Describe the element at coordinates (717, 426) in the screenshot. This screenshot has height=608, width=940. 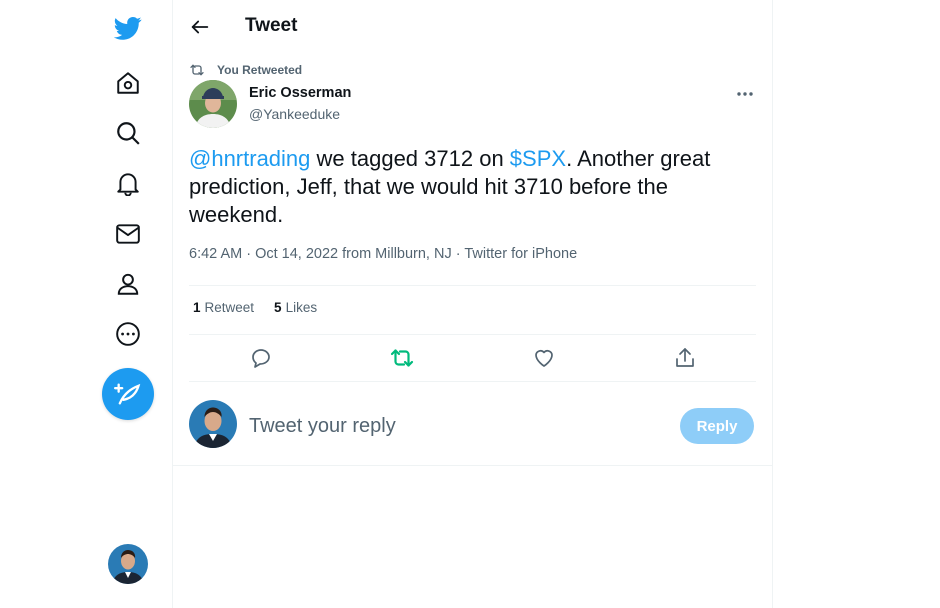
I see `reply-button: Reply` at that location.